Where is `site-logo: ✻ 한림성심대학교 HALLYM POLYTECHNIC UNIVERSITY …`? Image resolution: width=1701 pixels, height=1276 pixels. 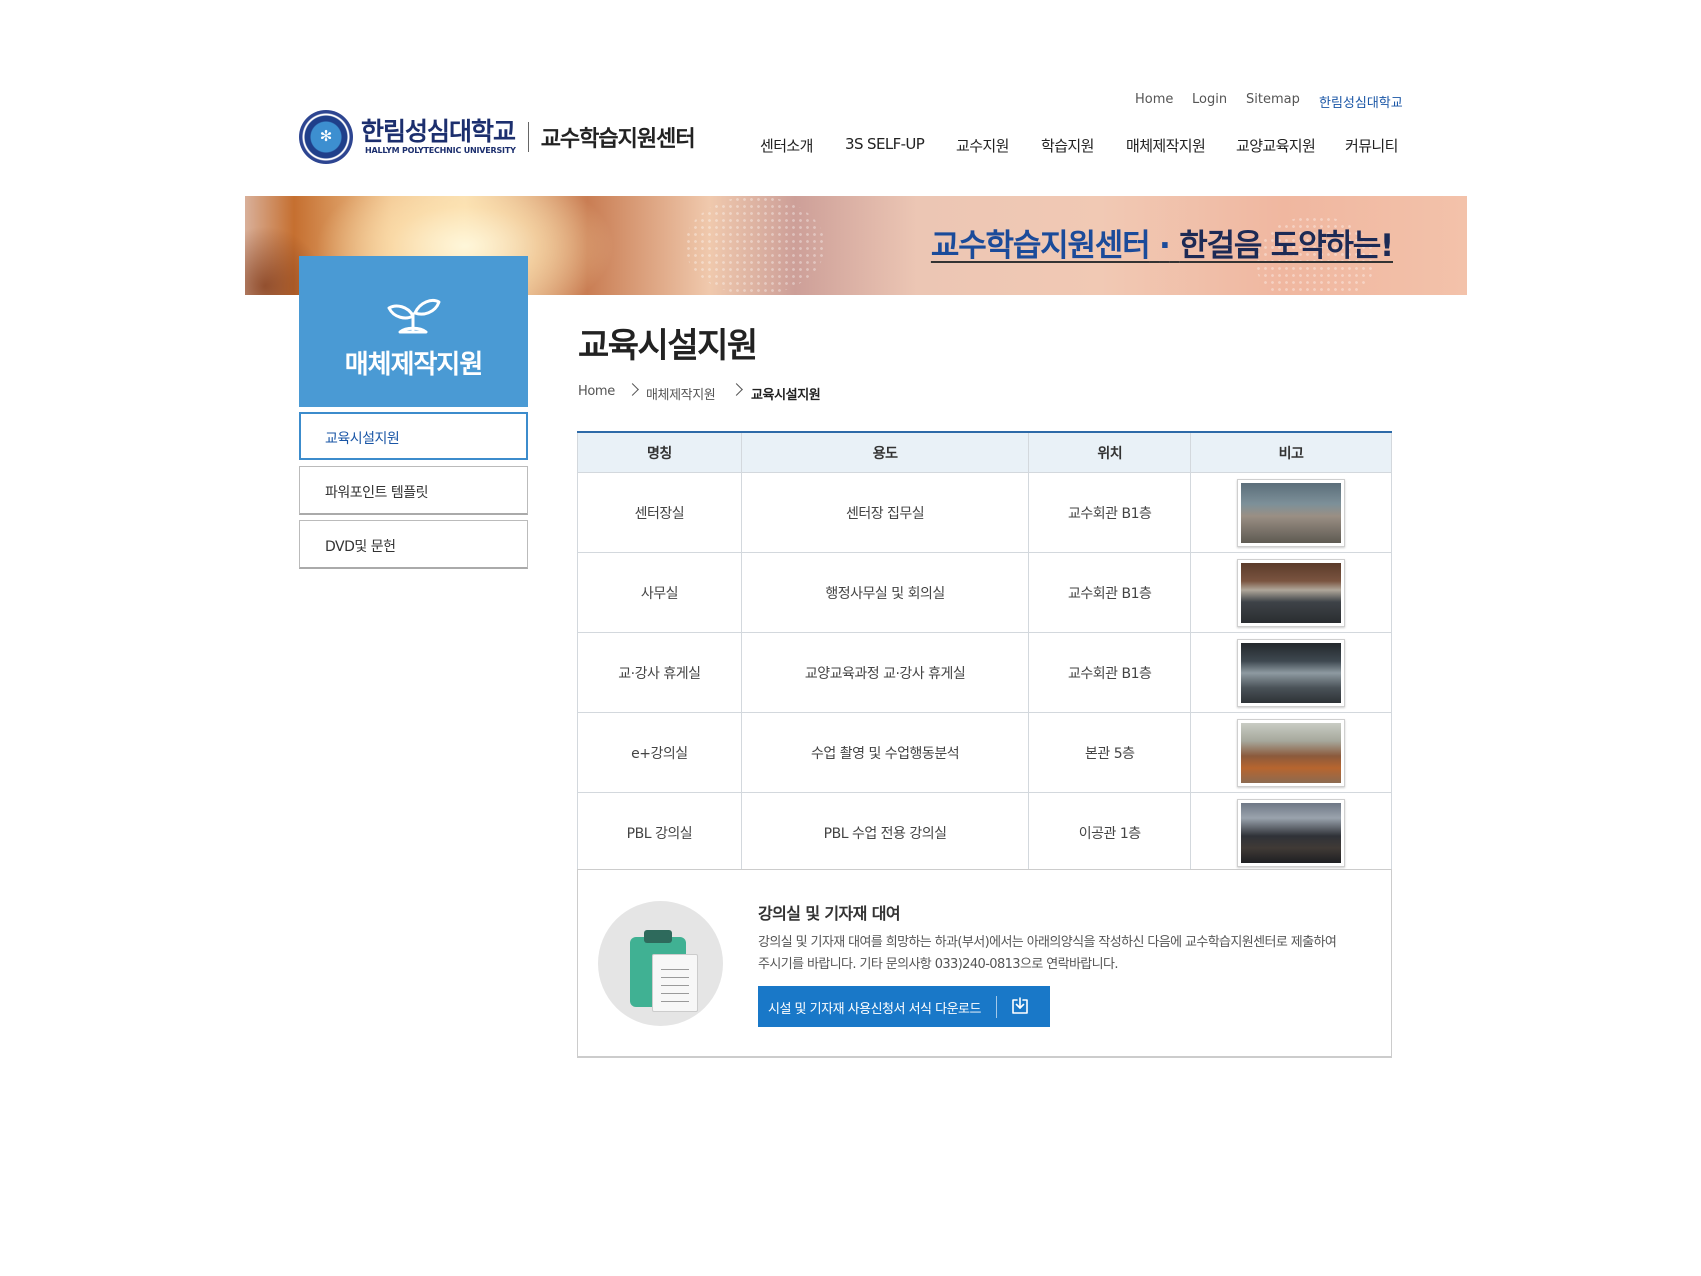
site-logo: ✻ 한림성심대학교 HALLYM POLYTECHNIC UNIVERSITY … is located at coordinates (497, 137).